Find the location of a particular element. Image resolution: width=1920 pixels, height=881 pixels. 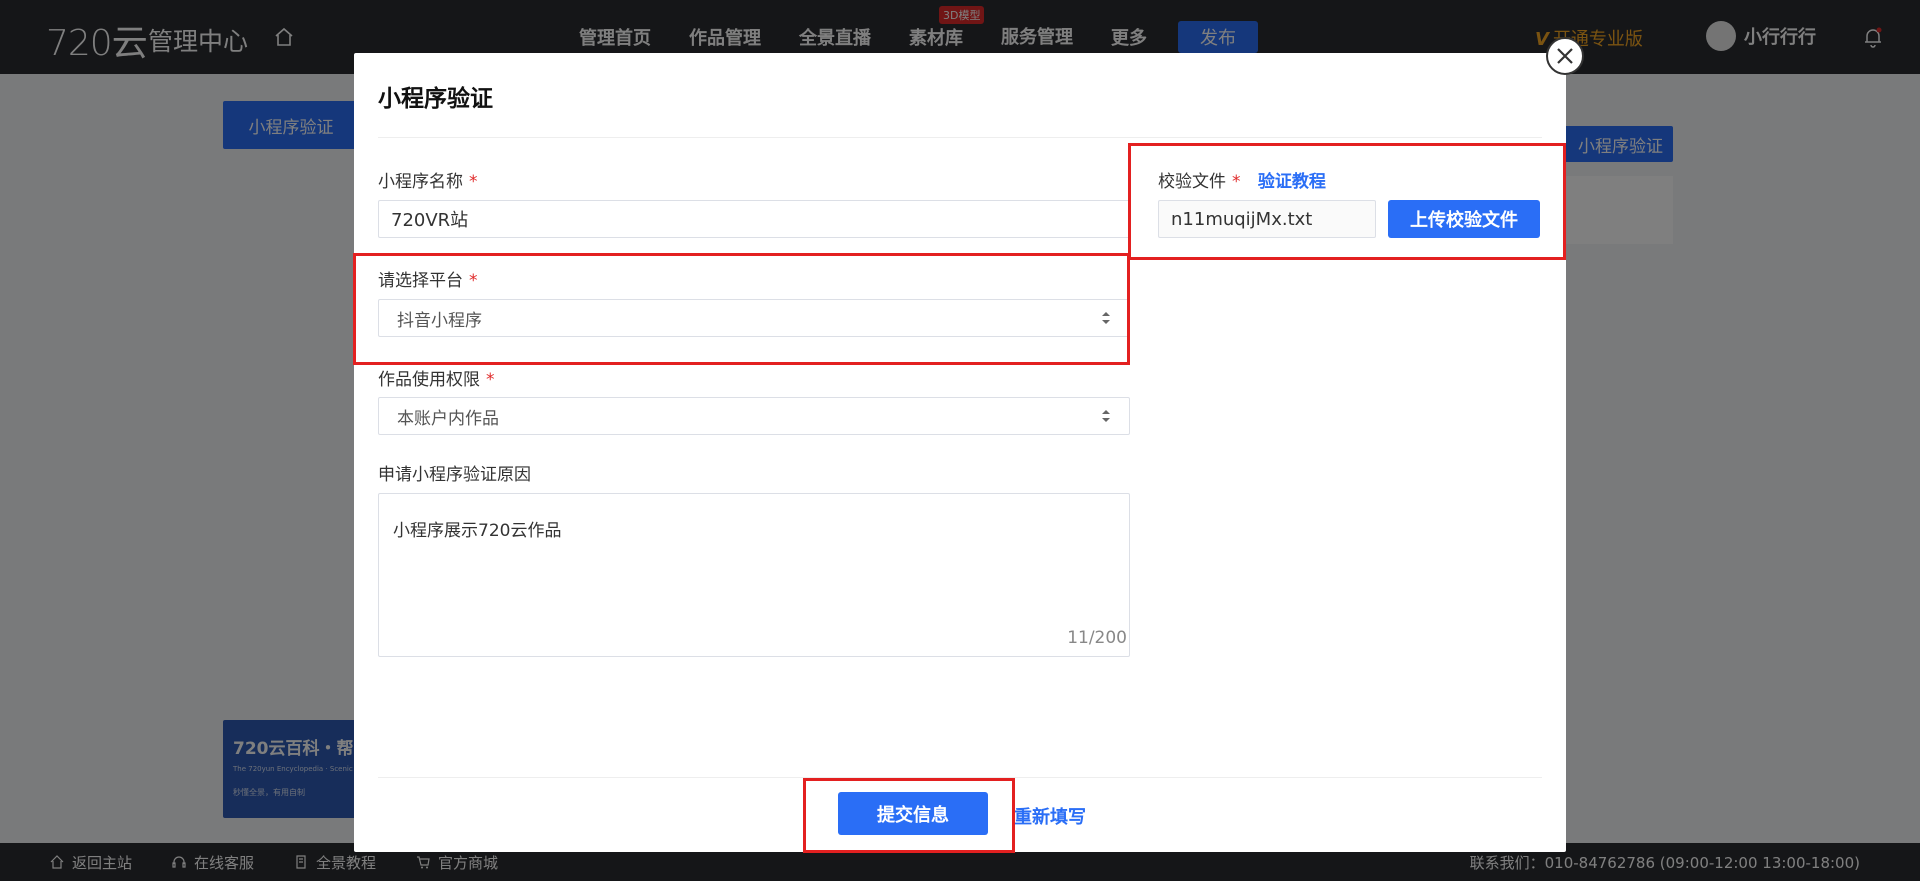

tutorial-link: 验证教程 is located at coordinates (1292, 182).